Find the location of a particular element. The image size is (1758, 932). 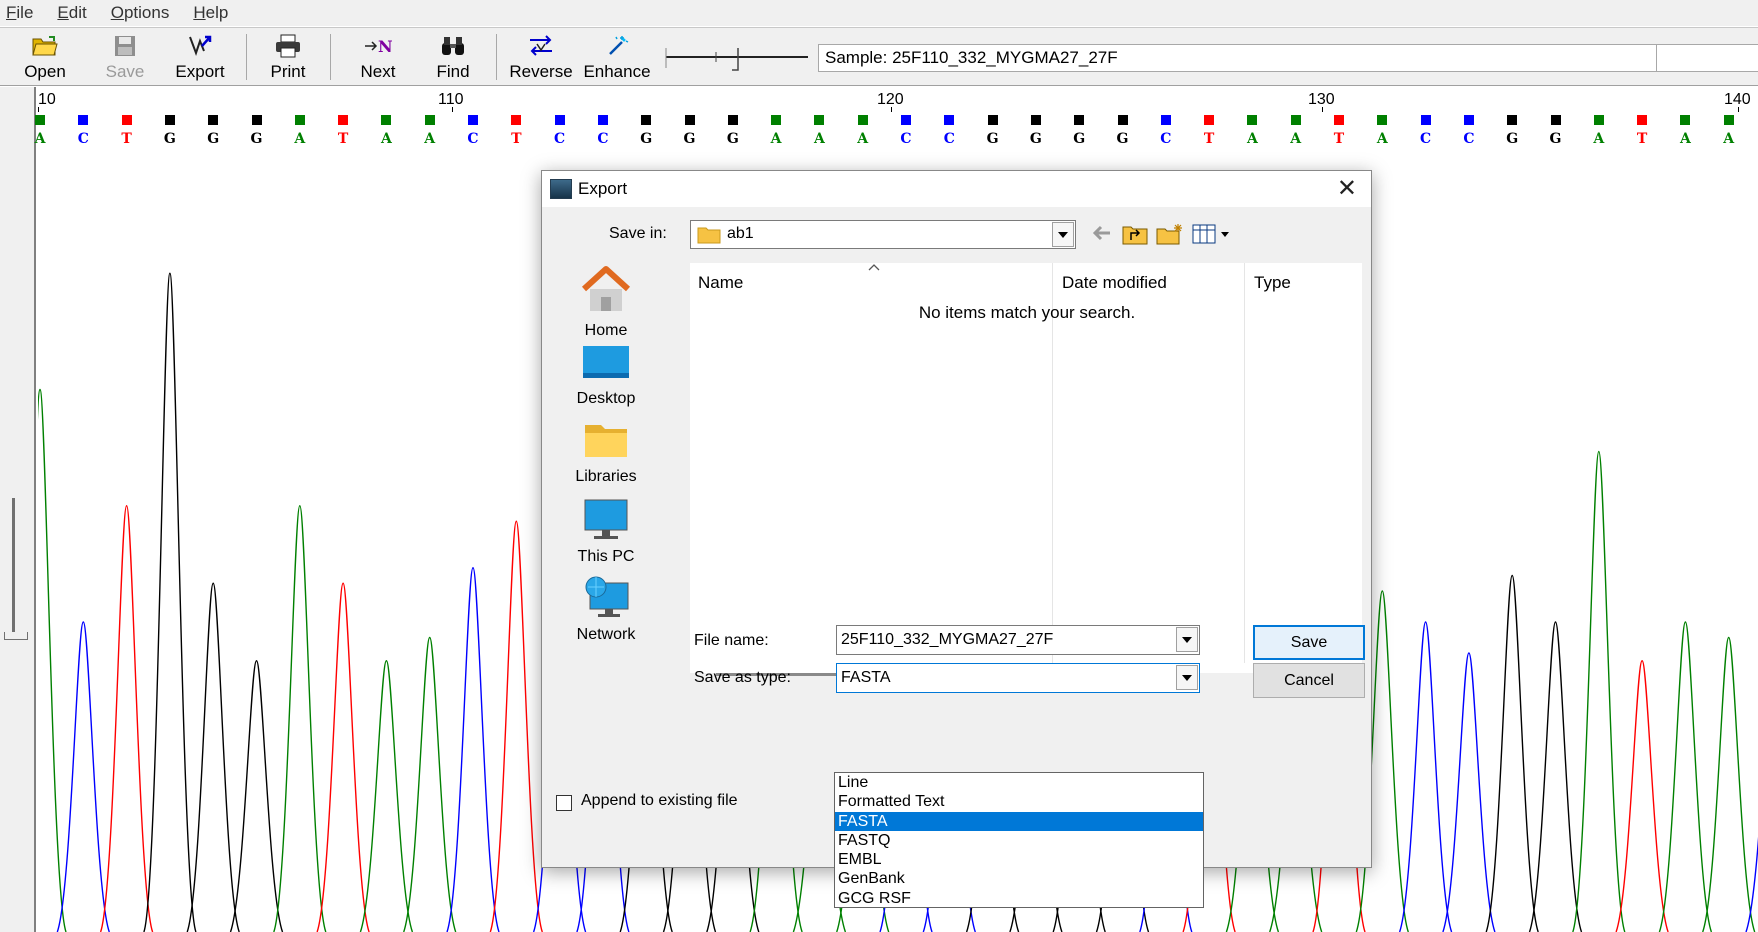

column-name: Name is located at coordinates (720, 283).